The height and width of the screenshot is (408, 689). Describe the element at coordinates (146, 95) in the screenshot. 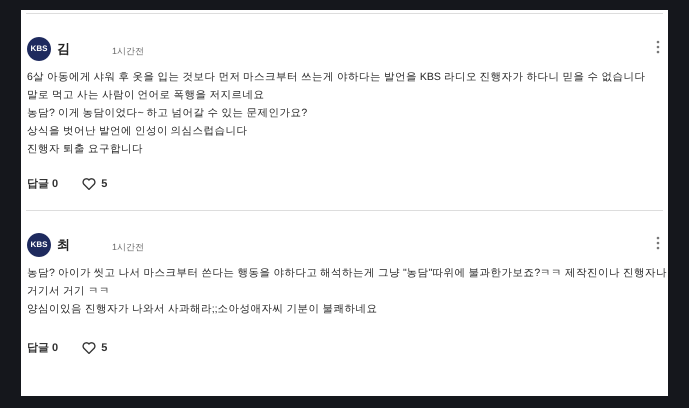

I see `comment-line: 말로 먹고 사는 사람이 언어로 폭행을 저지르네요` at that location.